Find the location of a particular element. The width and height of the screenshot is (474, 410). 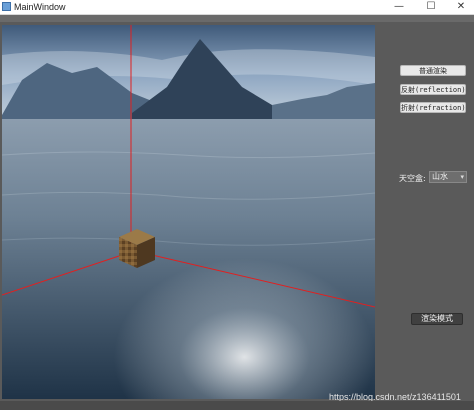

window-title: MainWindow is located at coordinates (40, 7).